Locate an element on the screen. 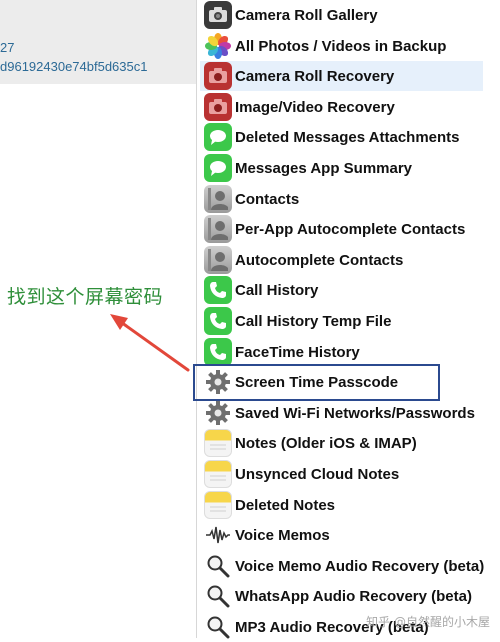 This screenshot has height=642, width=500. list-item: Per-App Autocomplete Contacts is located at coordinates (341, 229).